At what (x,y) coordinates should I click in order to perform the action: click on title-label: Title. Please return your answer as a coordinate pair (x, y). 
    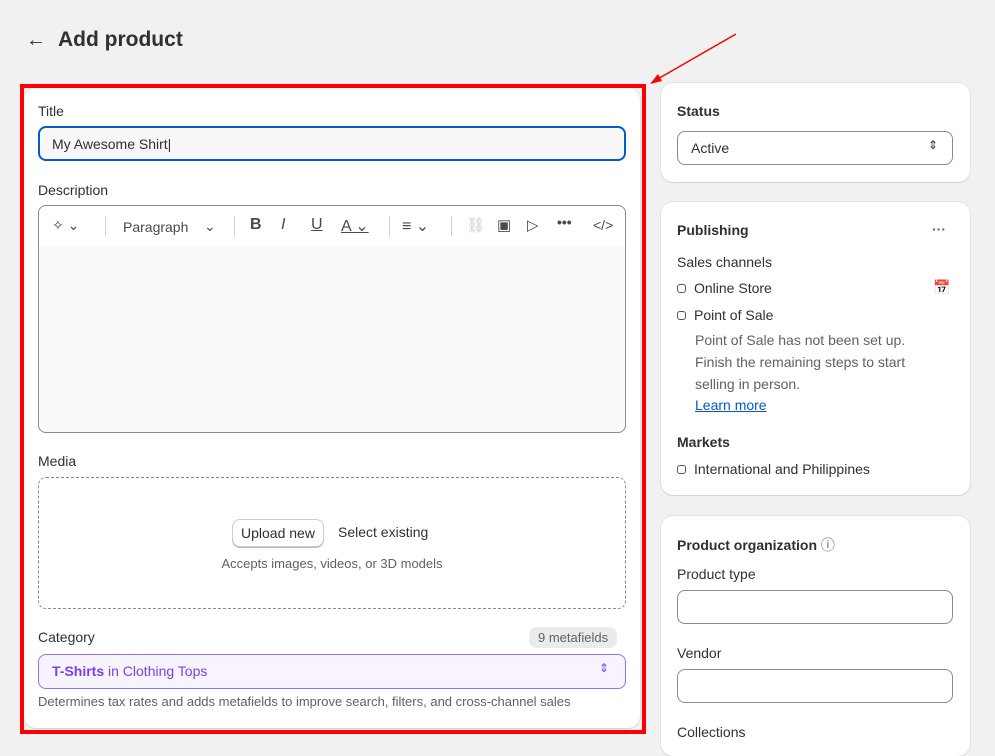
    Looking at the image, I should click on (51, 111).